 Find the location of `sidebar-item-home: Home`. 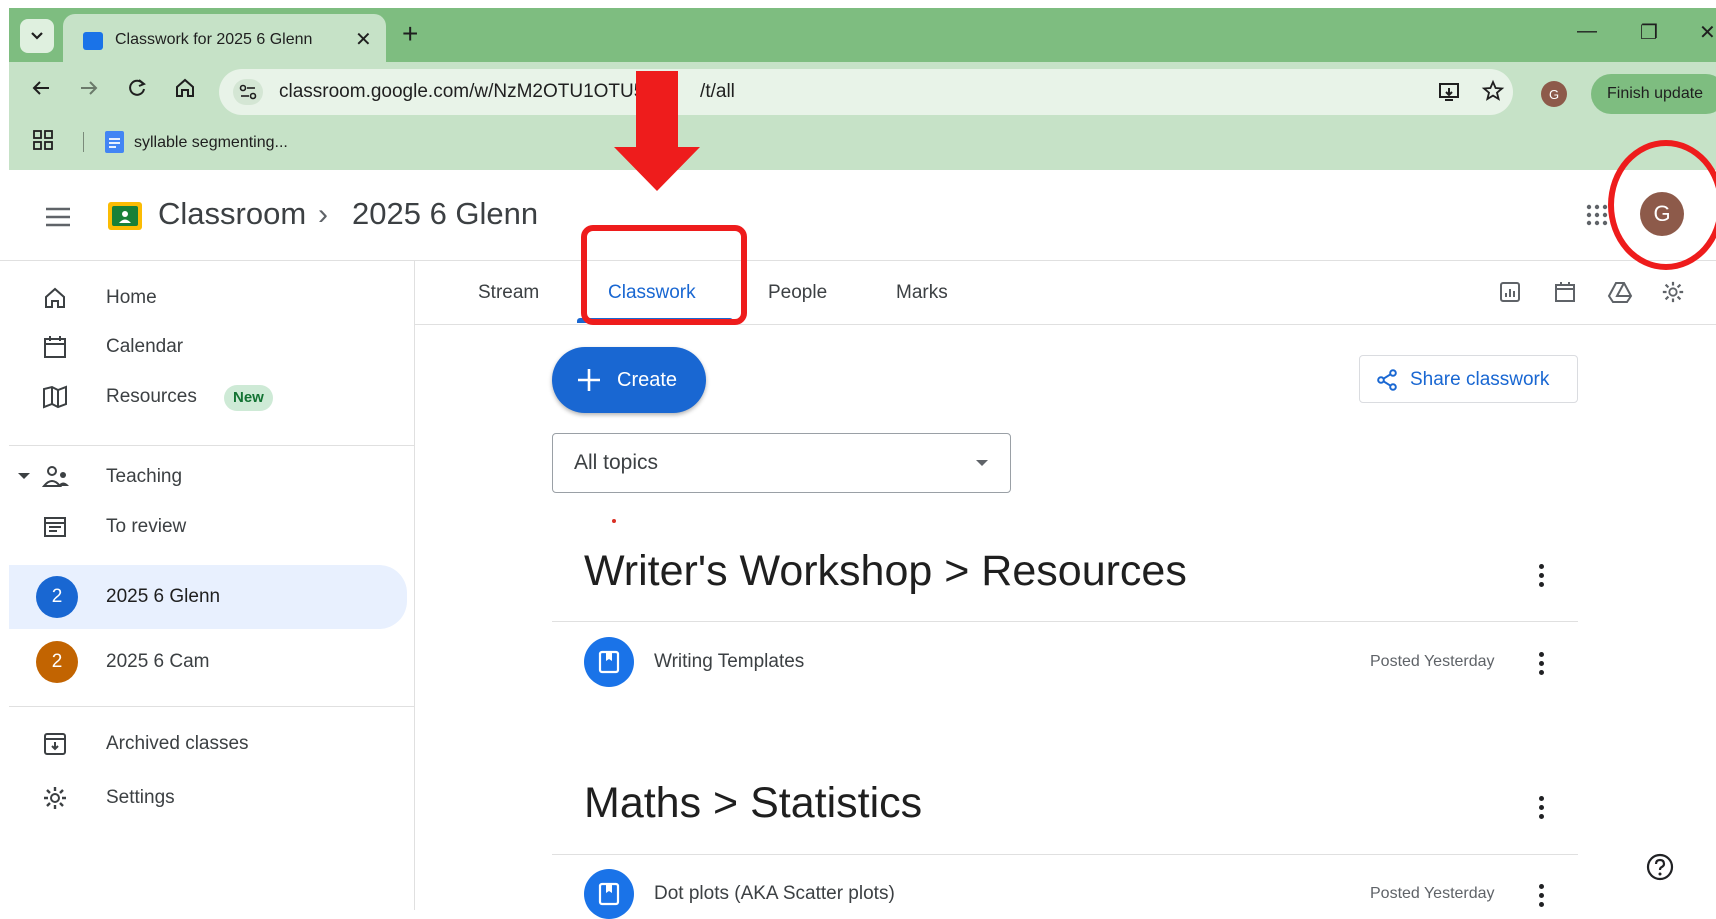

sidebar-item-home: Home is located at coordinates (208, 298).